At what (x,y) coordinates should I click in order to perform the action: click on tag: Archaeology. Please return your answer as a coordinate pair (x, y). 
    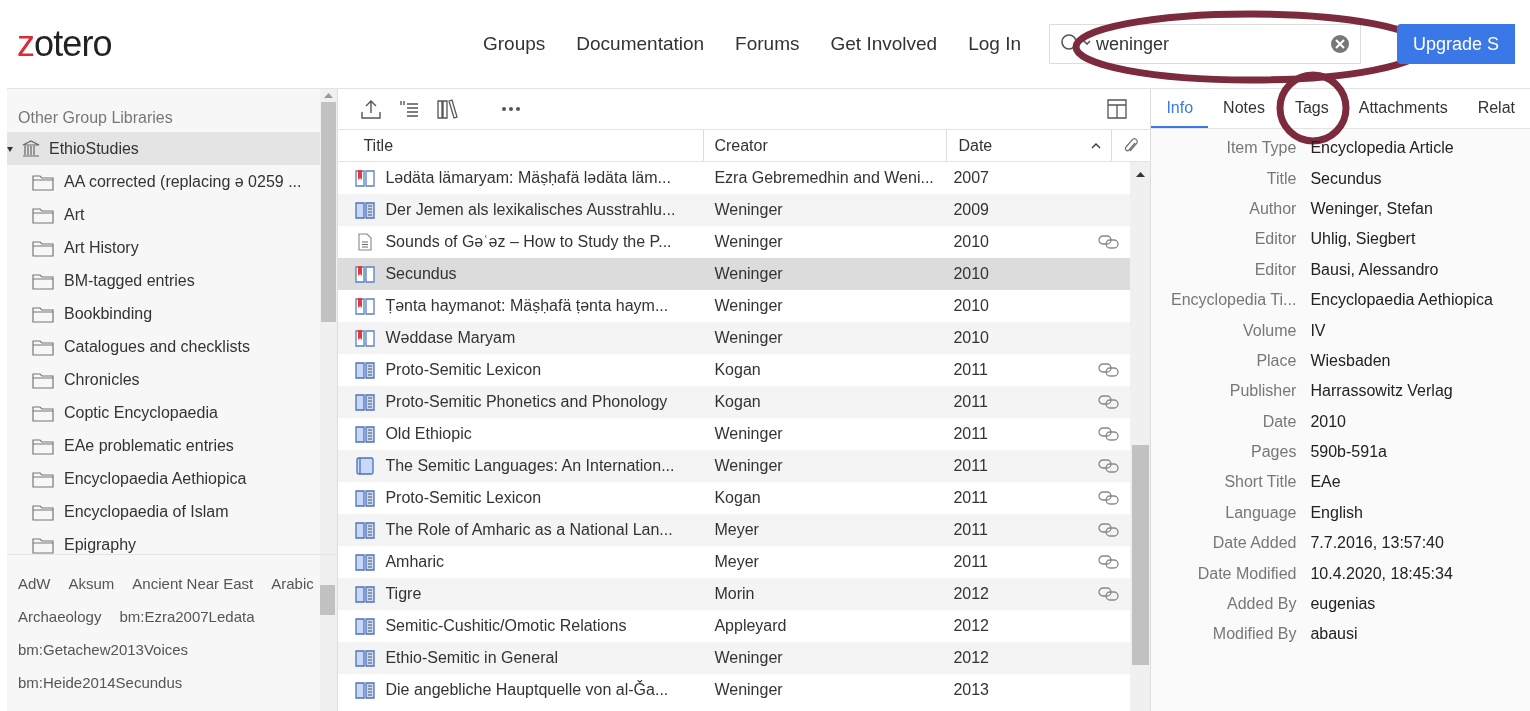
    Looking at the image, I should click on (60, 622).